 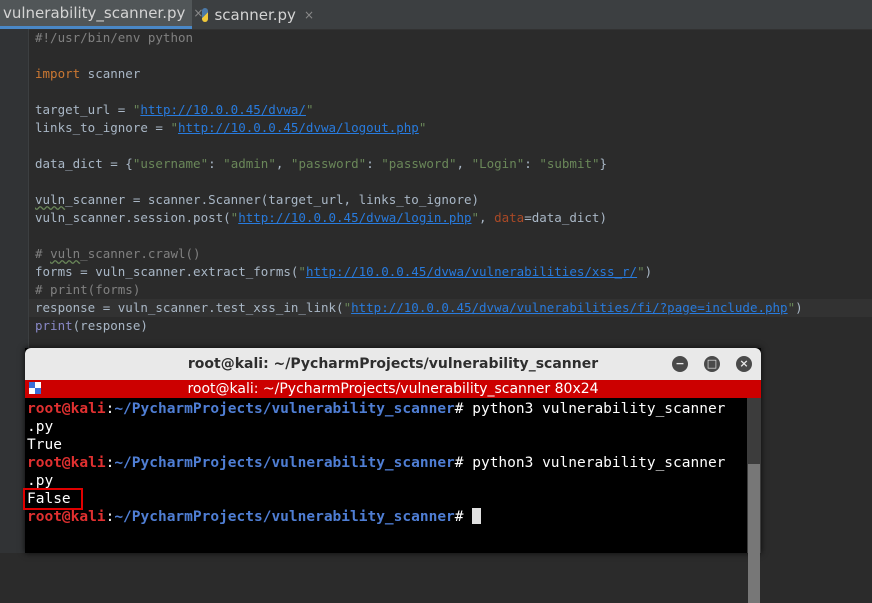 What do you see at coordinates (354, 217) in the screenshot?
I see `url-link: http://10.0.0.45/dvwa/login.php` at bounding box center [354, 217].